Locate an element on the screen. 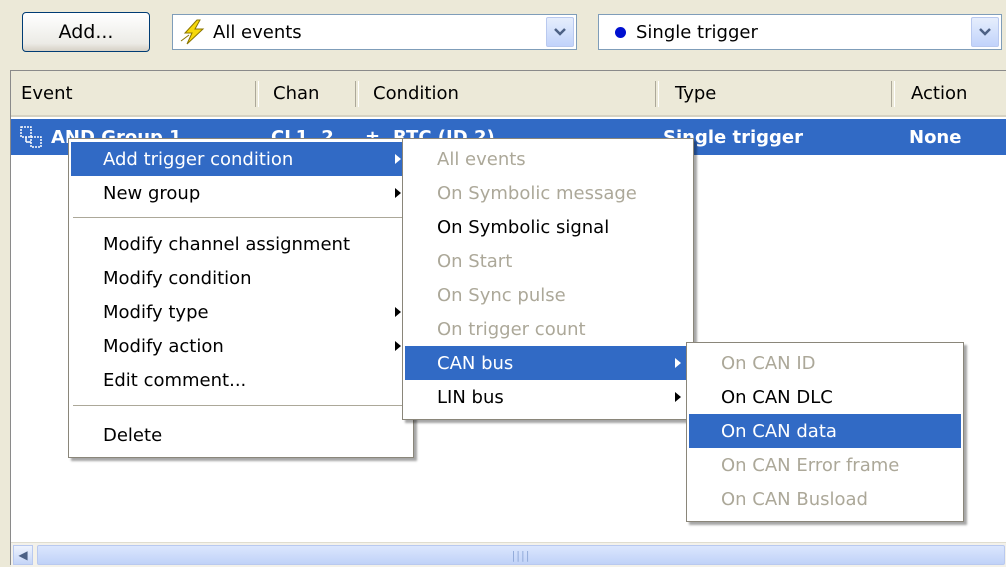 The image size is (1006, 567). toolbar: Add... All events Single trigger is located at coordinates (503, 35).